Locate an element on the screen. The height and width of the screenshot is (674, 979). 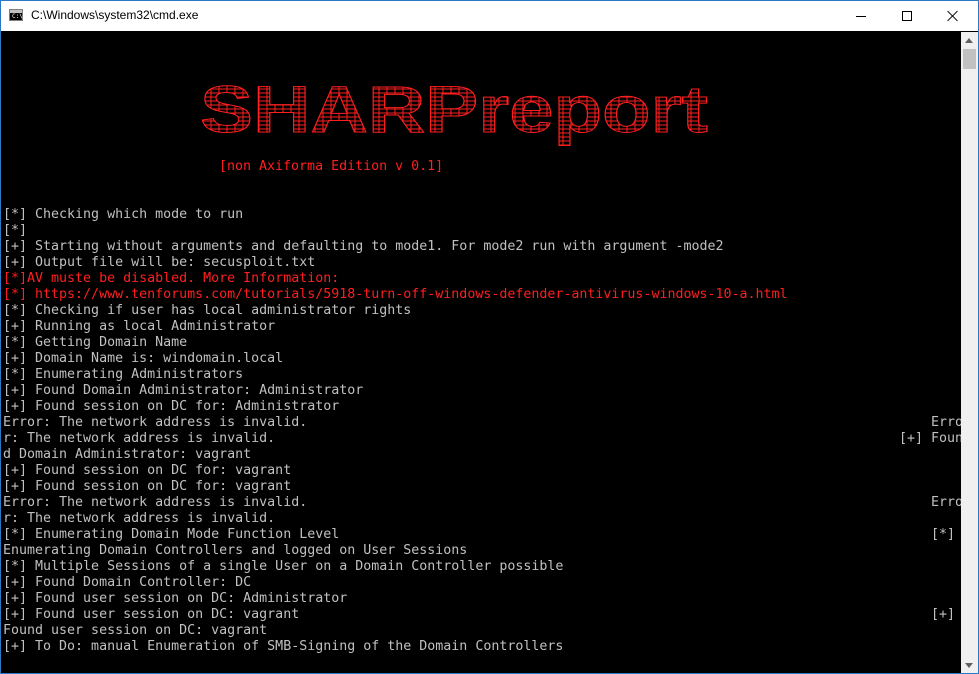
console-line-wrap: [+] is located at coordinates (943, 614).